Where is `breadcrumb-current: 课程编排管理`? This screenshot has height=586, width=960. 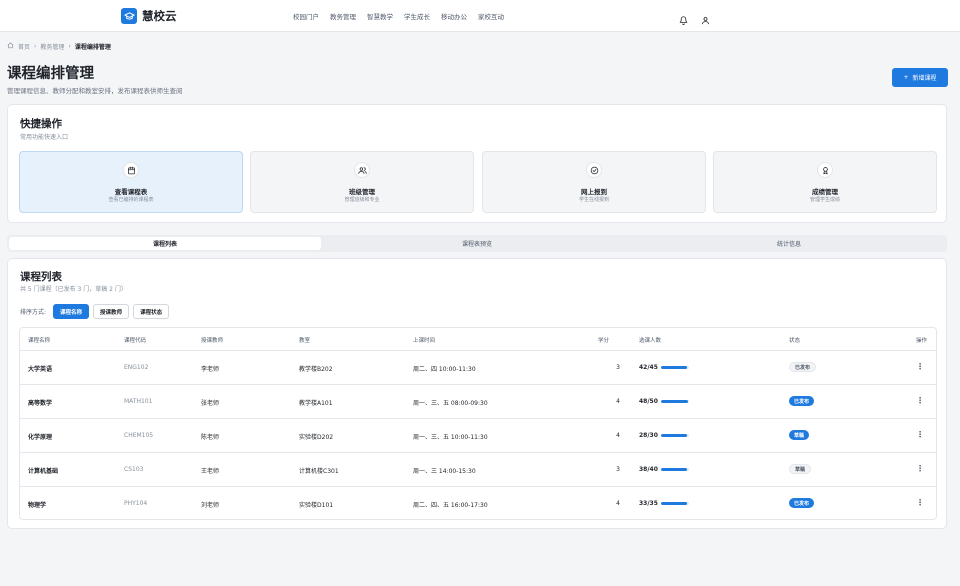 breadcrumb-current: 课程编排管理 is located at coordinates (92, 47).